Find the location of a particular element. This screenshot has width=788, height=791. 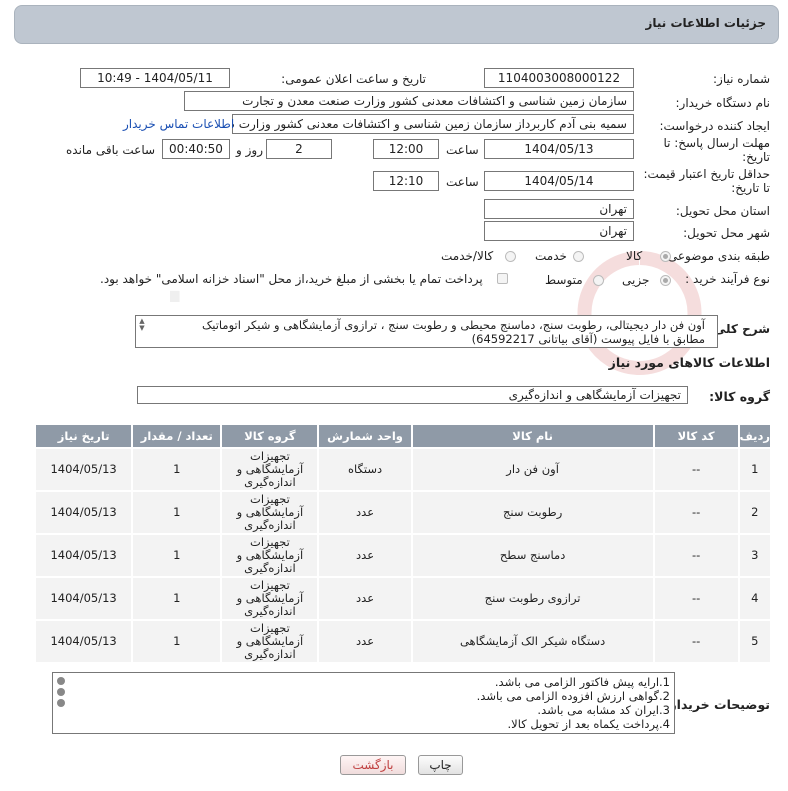

reply-deadline-date-field: 1404/05/13 is located at coordinates (559, 149).